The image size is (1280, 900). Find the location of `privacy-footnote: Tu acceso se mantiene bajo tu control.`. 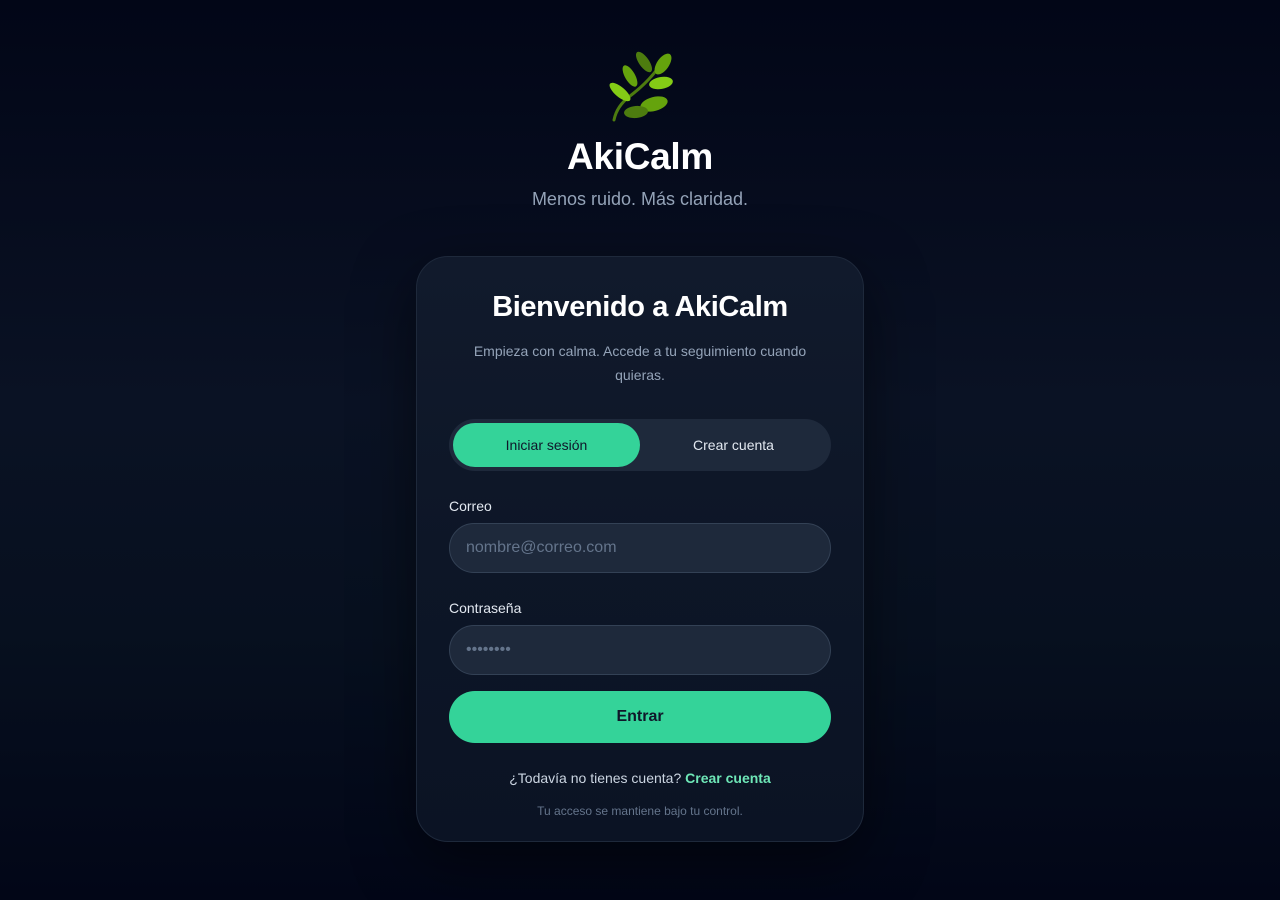

privacy-footnote: Tu acceso se mantiene bajo tu control. is located at coordinates (640, 811).